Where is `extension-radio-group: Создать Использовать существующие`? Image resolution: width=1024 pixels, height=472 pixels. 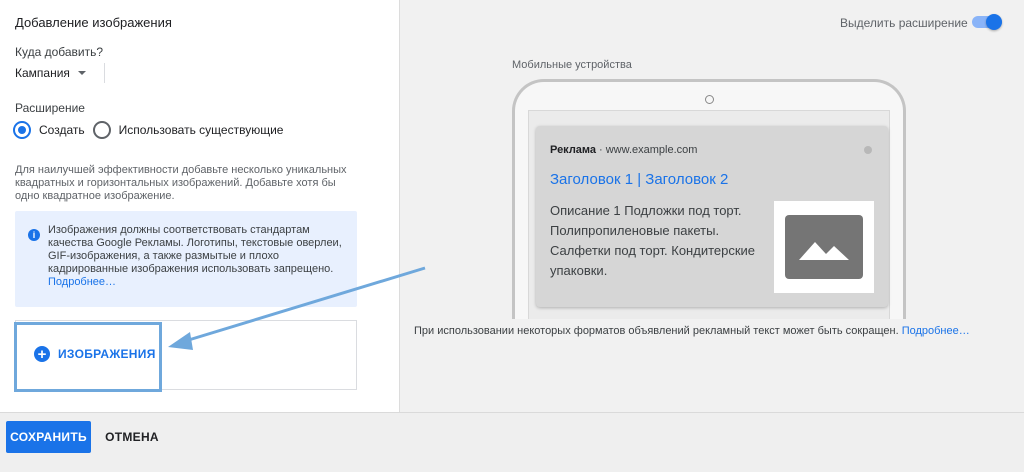 extension-radio-group: Создать Использовать существующие is located at coordinates (152, 130).